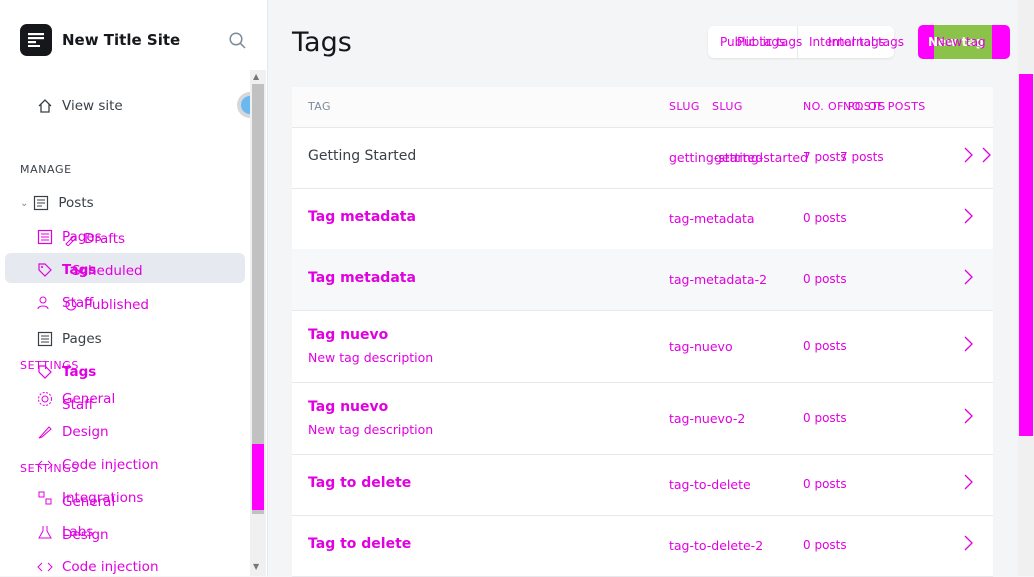 This screenshot has width=1034, height=577. What do you see at coordinates (727, 106) in the screenshot?
I see `col-slug-overlay: SLUG` at bounding box center [727, 106].